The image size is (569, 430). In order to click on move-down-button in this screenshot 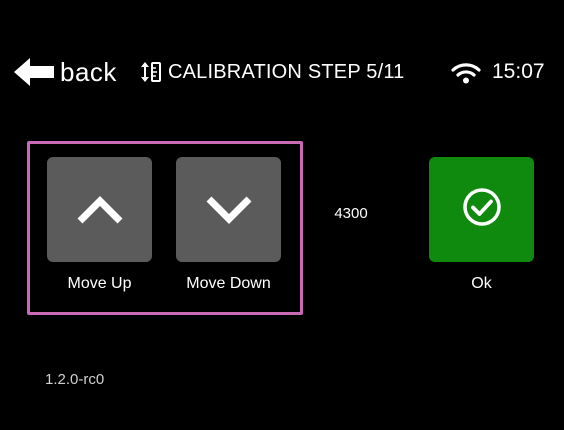, I will do `click(228, 209)`.